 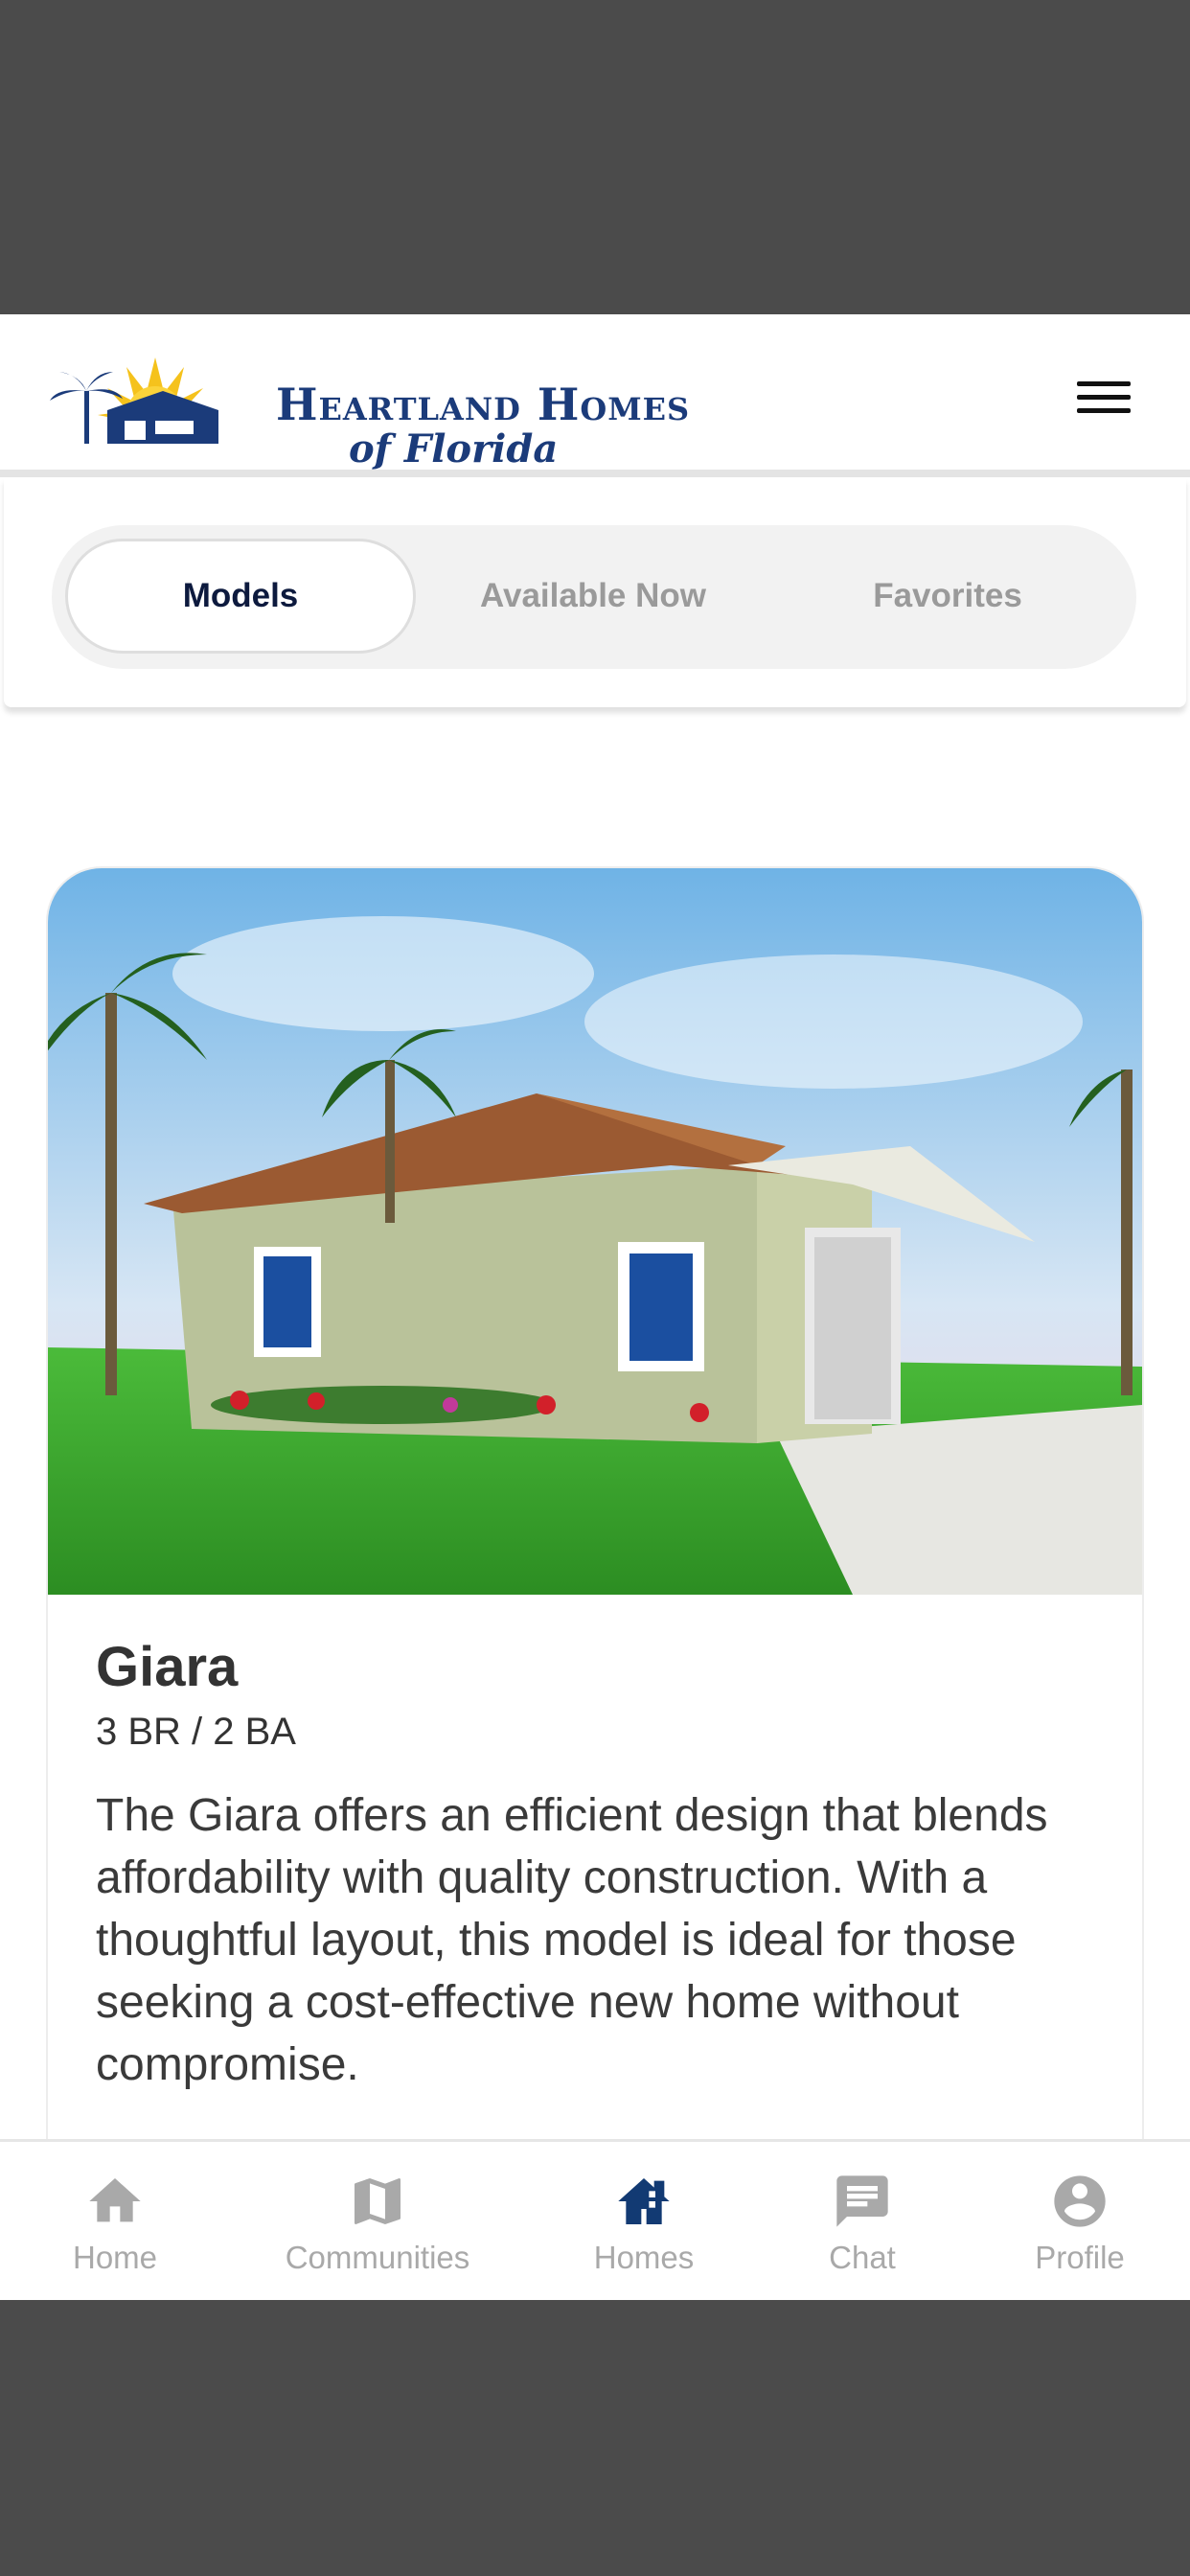 What do you see at coordinates (134, 400) in the screenshot?
I see `sun-house-logo-icon` at bounding box center [134, 400].